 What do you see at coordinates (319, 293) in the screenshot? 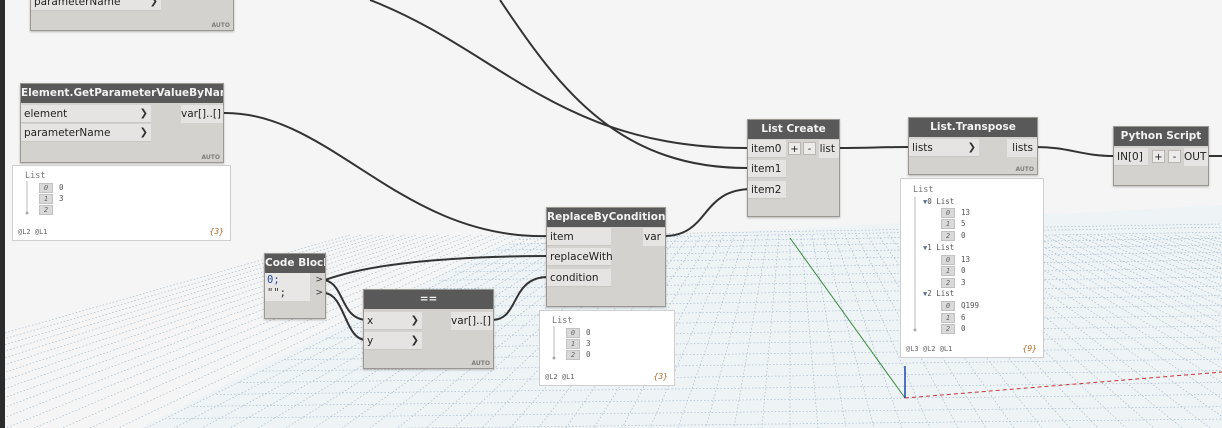
I see `output-port-2: >` at bounding box center [319, 293].